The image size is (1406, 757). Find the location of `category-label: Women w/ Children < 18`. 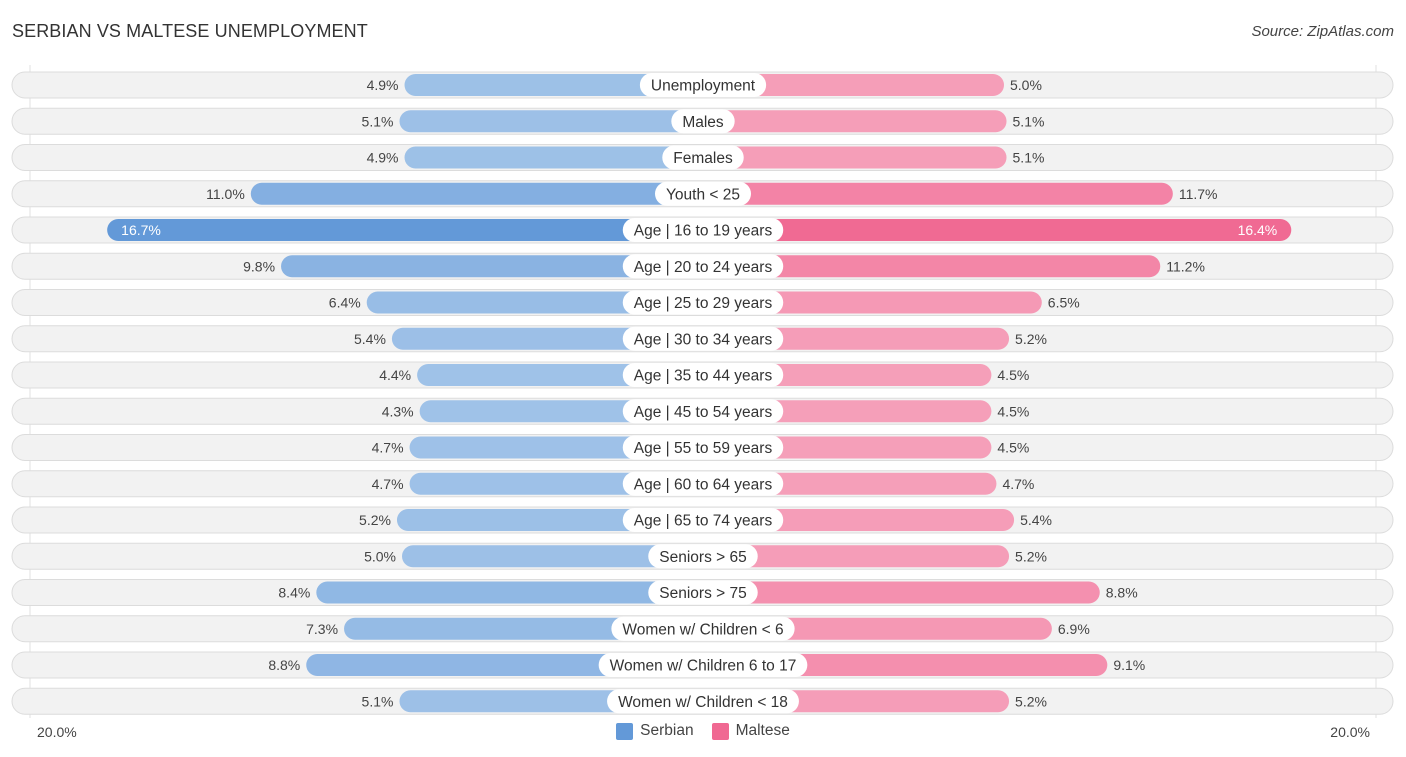

category-label: Women w/ Children < 18 is located at coordinates (703, 702).